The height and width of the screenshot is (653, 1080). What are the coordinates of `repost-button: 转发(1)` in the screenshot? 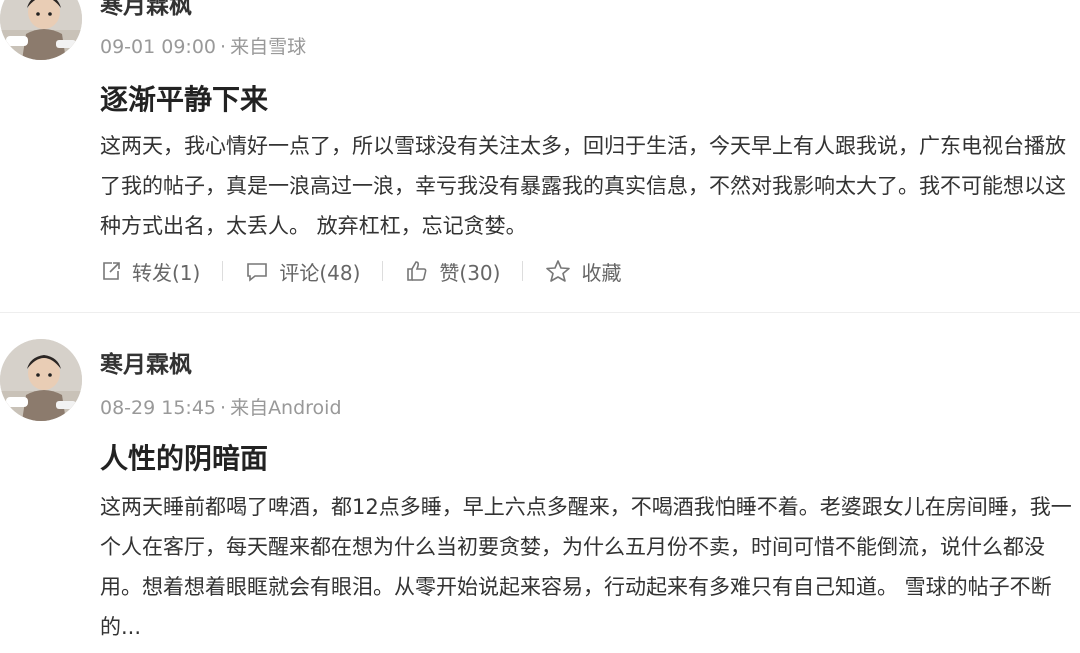 It's located at (150, 271).